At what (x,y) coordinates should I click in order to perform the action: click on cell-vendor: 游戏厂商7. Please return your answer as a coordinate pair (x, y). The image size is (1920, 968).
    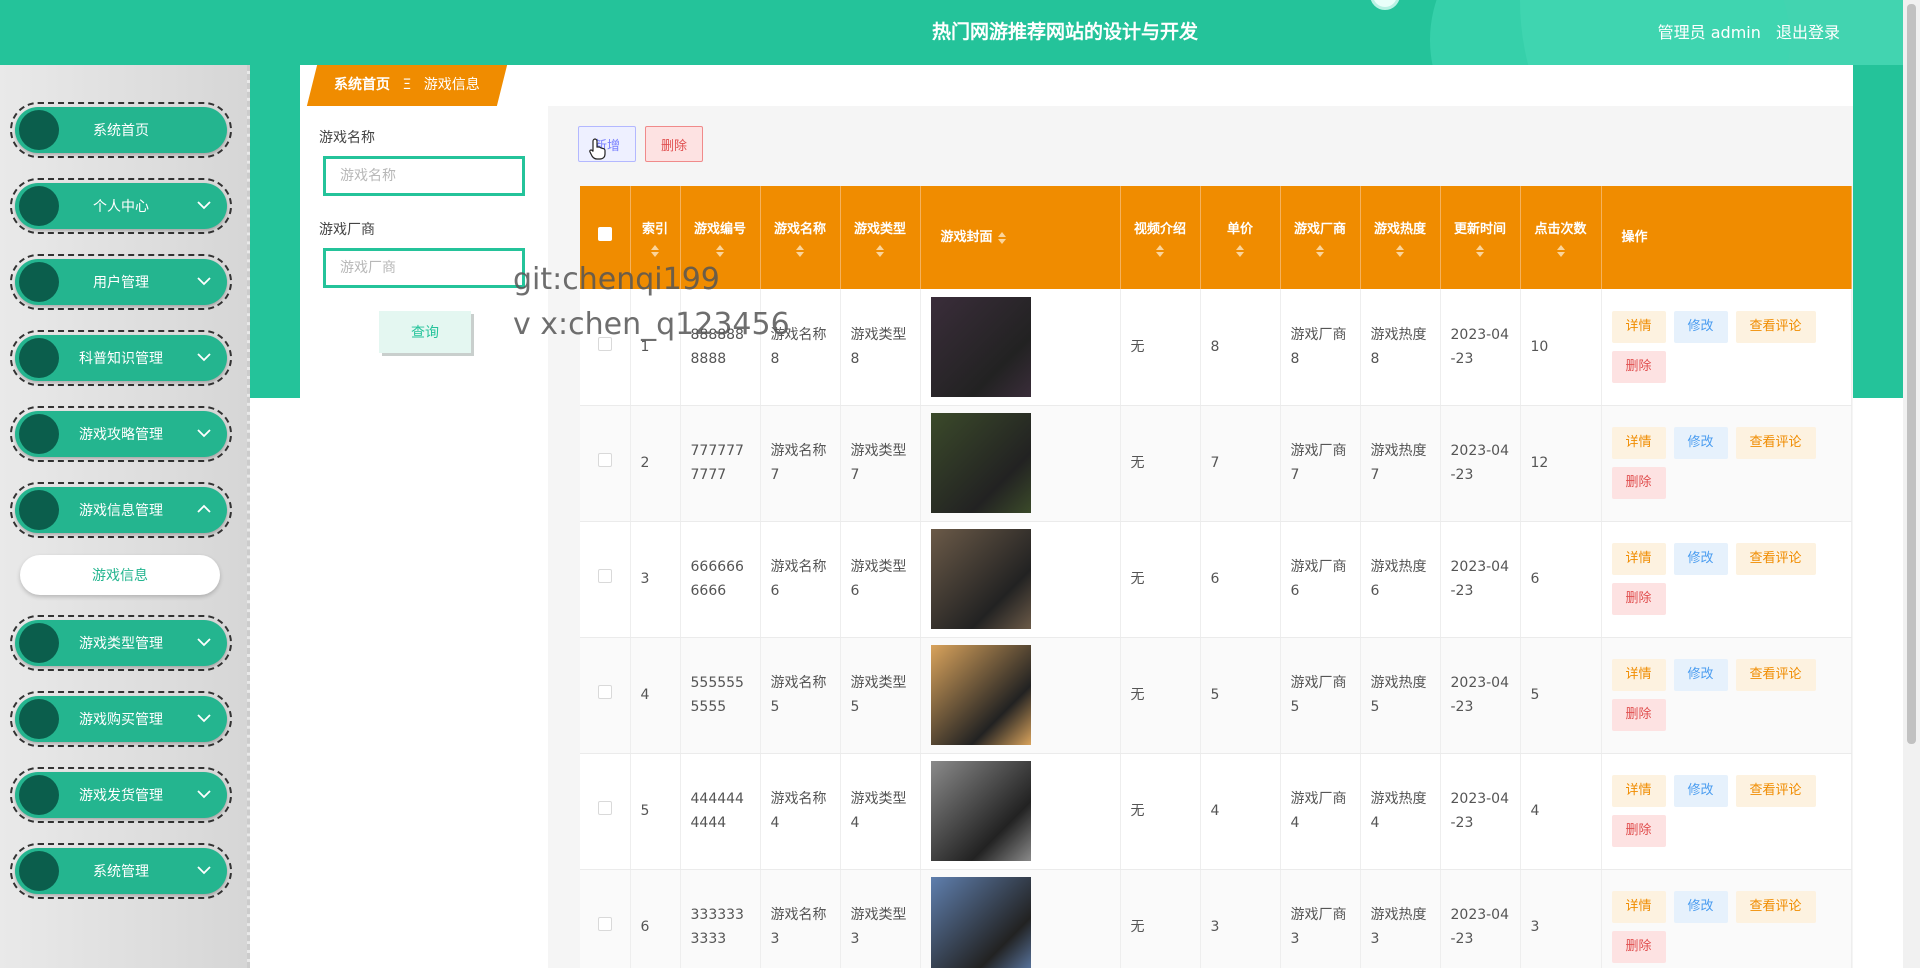
    Looking at the image, I should click on (1320, 463).